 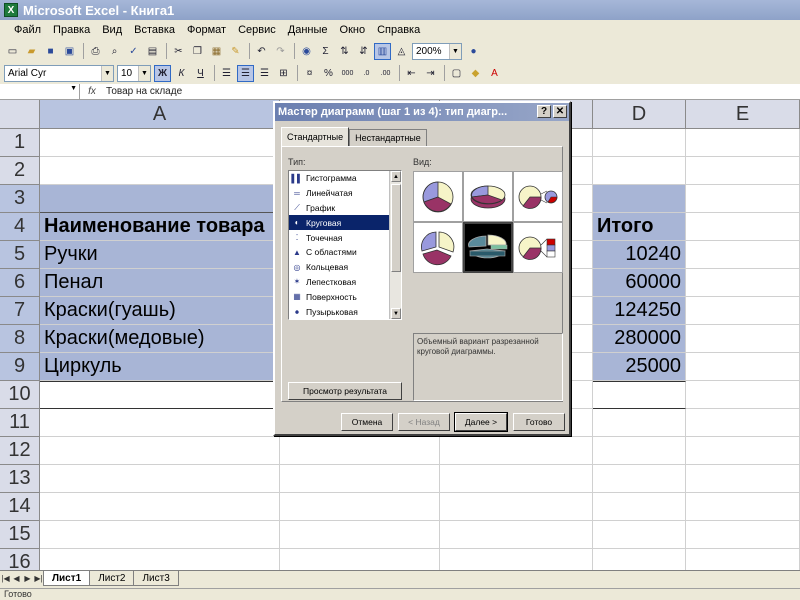 What do you see at coordinates (345, 237) in the screenshot?
I see `chart-type-item: ⁚ Точечная` at bounding box center [345, 237].